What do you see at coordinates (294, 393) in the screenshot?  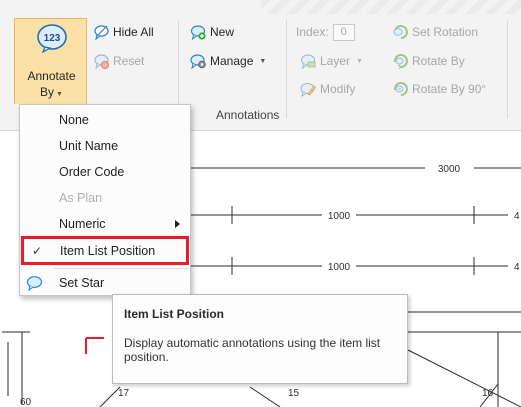 I see `annotation-label: 15` at bounding box center [294, 393].